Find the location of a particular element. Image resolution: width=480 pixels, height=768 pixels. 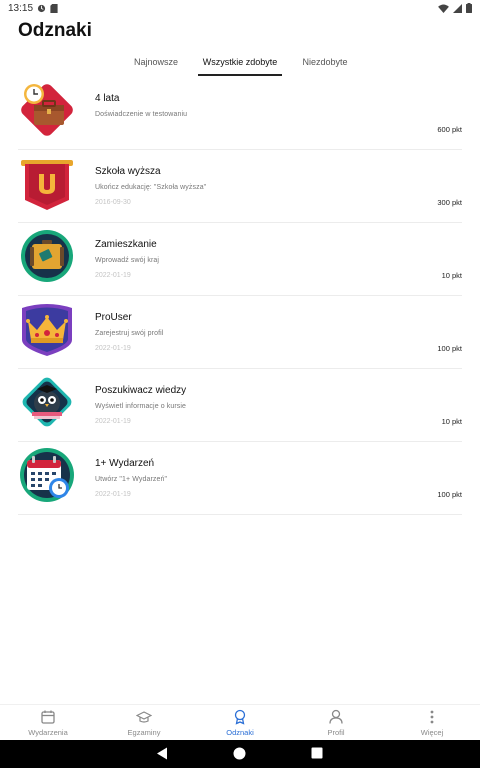

badge-description: Utwórz "1+ Wydarzeń" is located at coordinates (131, 479).